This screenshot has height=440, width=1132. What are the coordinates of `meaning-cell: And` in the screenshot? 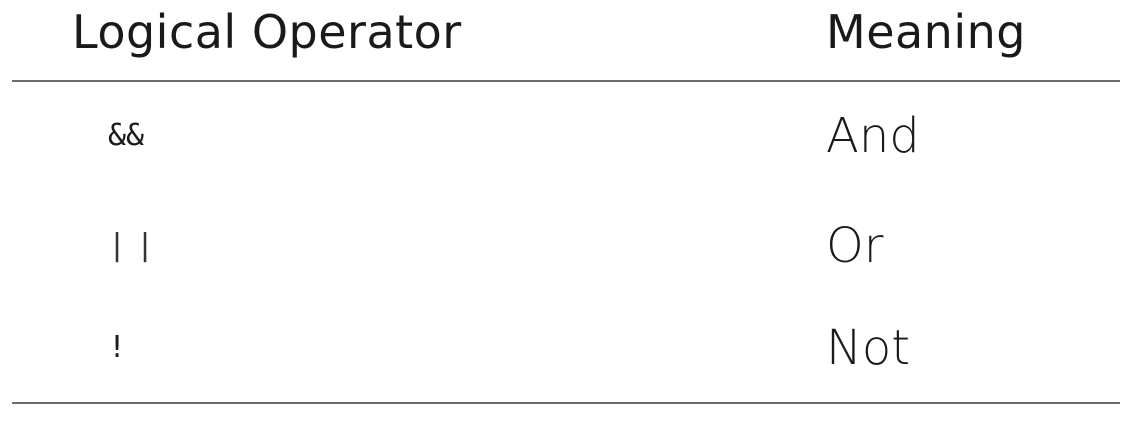 It's located at (873, 136).